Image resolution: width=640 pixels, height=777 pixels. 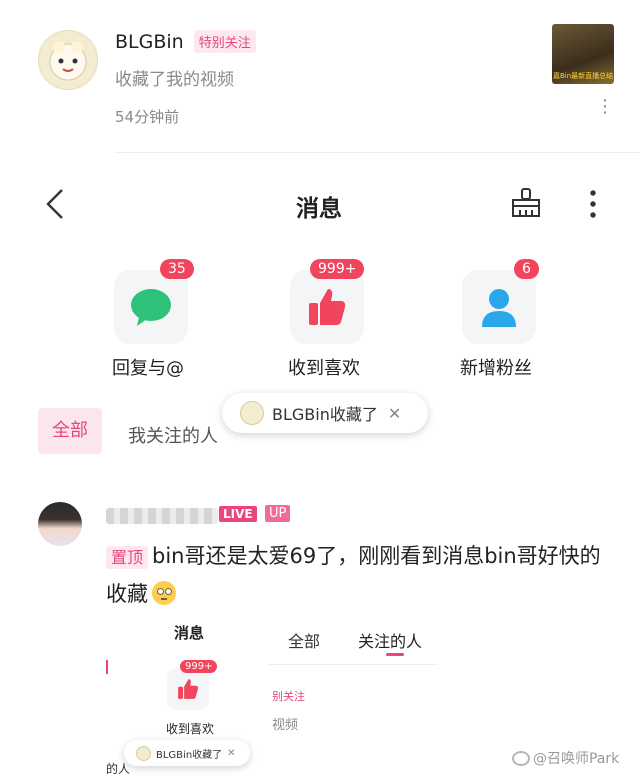 I want to click on inset-tag: 别关注, so click(x=288, y=696).